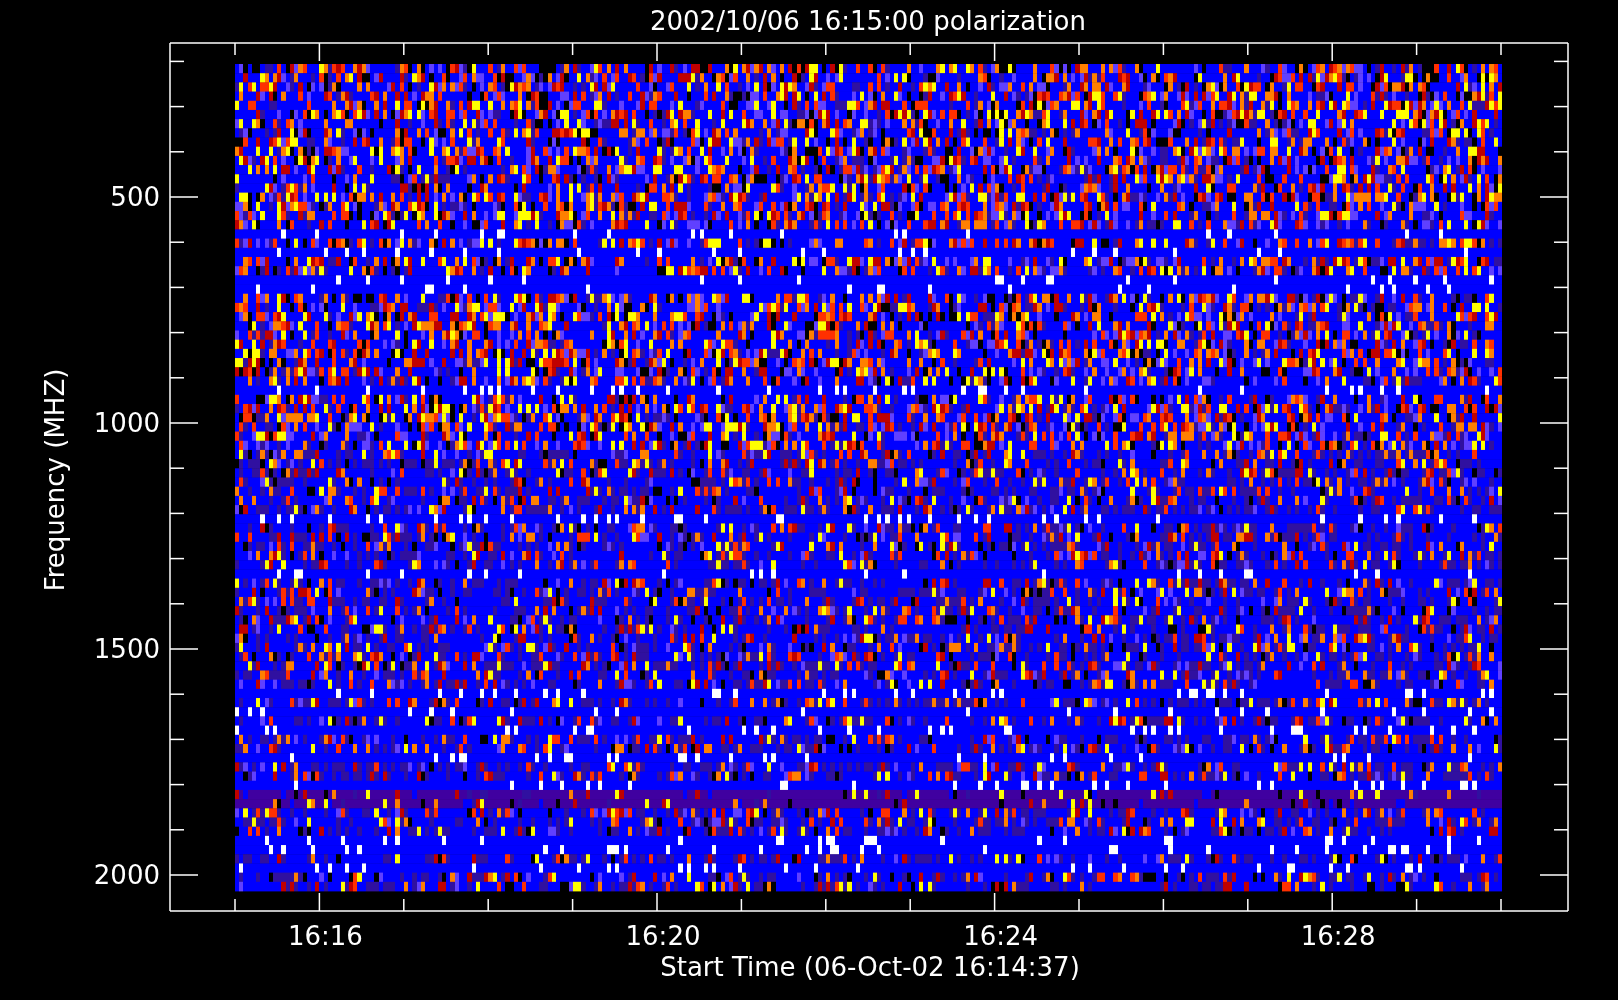 The width and height of the screenshot is (1618, 1000). Describe the element at coordinates (1338, 936) in the screenshot. I see `x-tick-label: 16:28` at that location.